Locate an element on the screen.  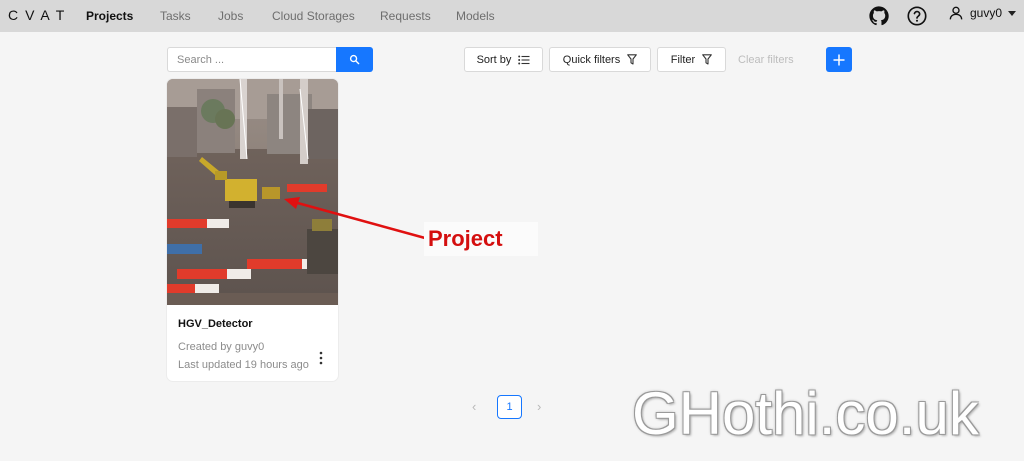
caret-down-icon is located at coordinates (1012, 13).